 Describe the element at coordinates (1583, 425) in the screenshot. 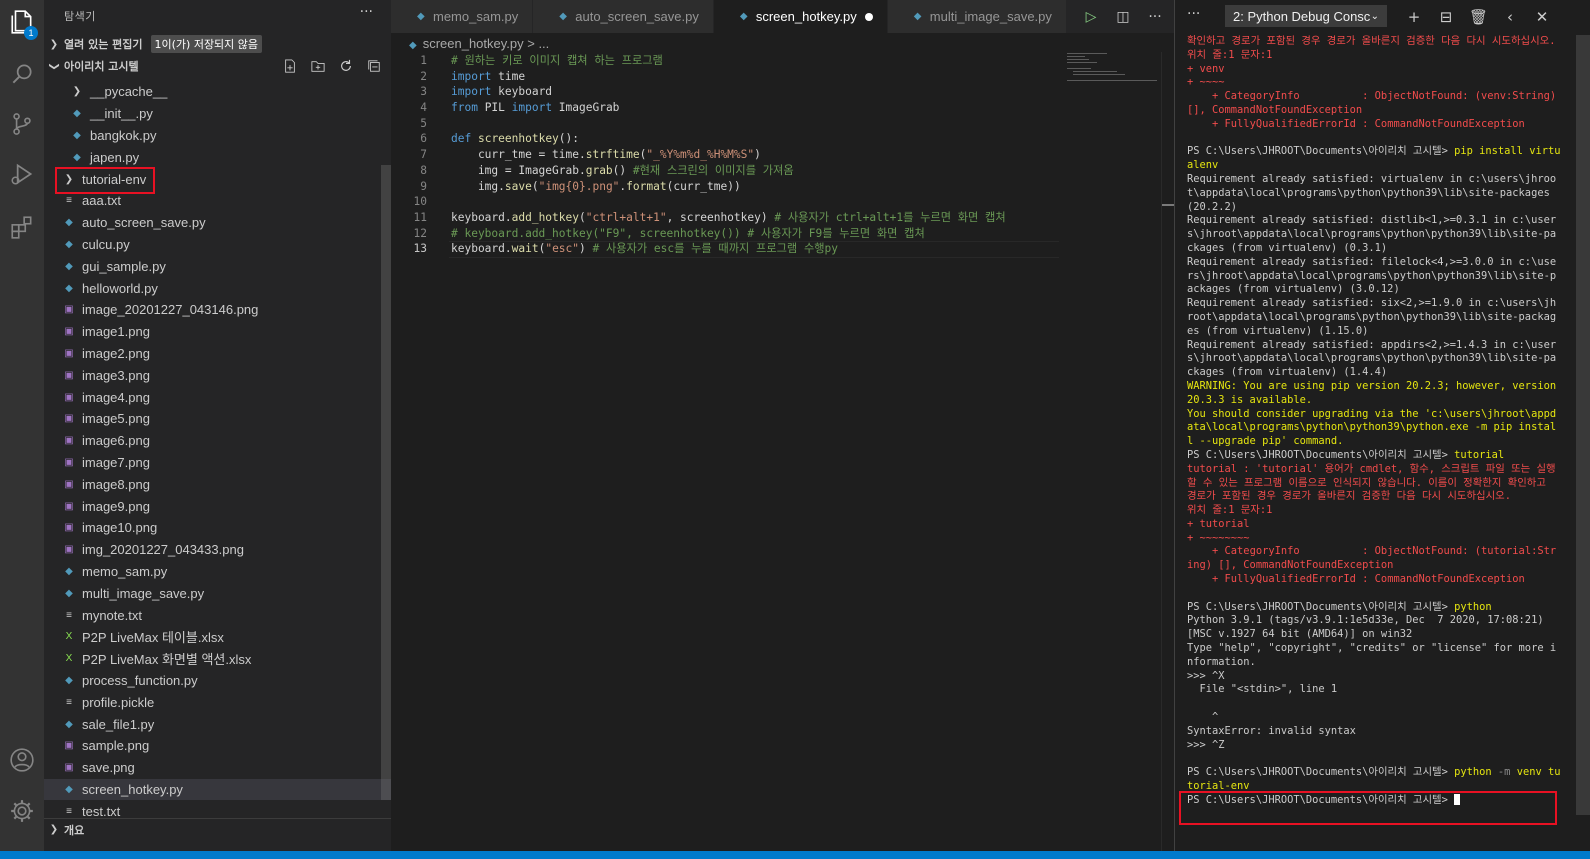

I see `terminal-scrollbar` at that location.